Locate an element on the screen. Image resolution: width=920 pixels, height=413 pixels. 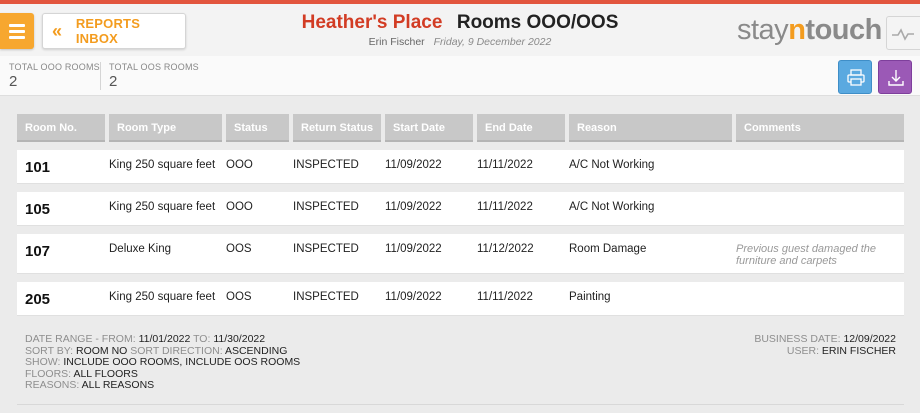
menu-button is located at coordinates (17, 31).